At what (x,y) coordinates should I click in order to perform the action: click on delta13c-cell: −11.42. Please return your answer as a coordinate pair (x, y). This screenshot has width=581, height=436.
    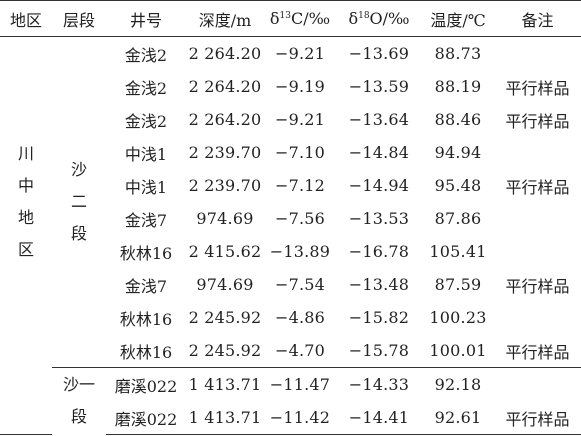
    Looking at the image, I should click on (300, 418).